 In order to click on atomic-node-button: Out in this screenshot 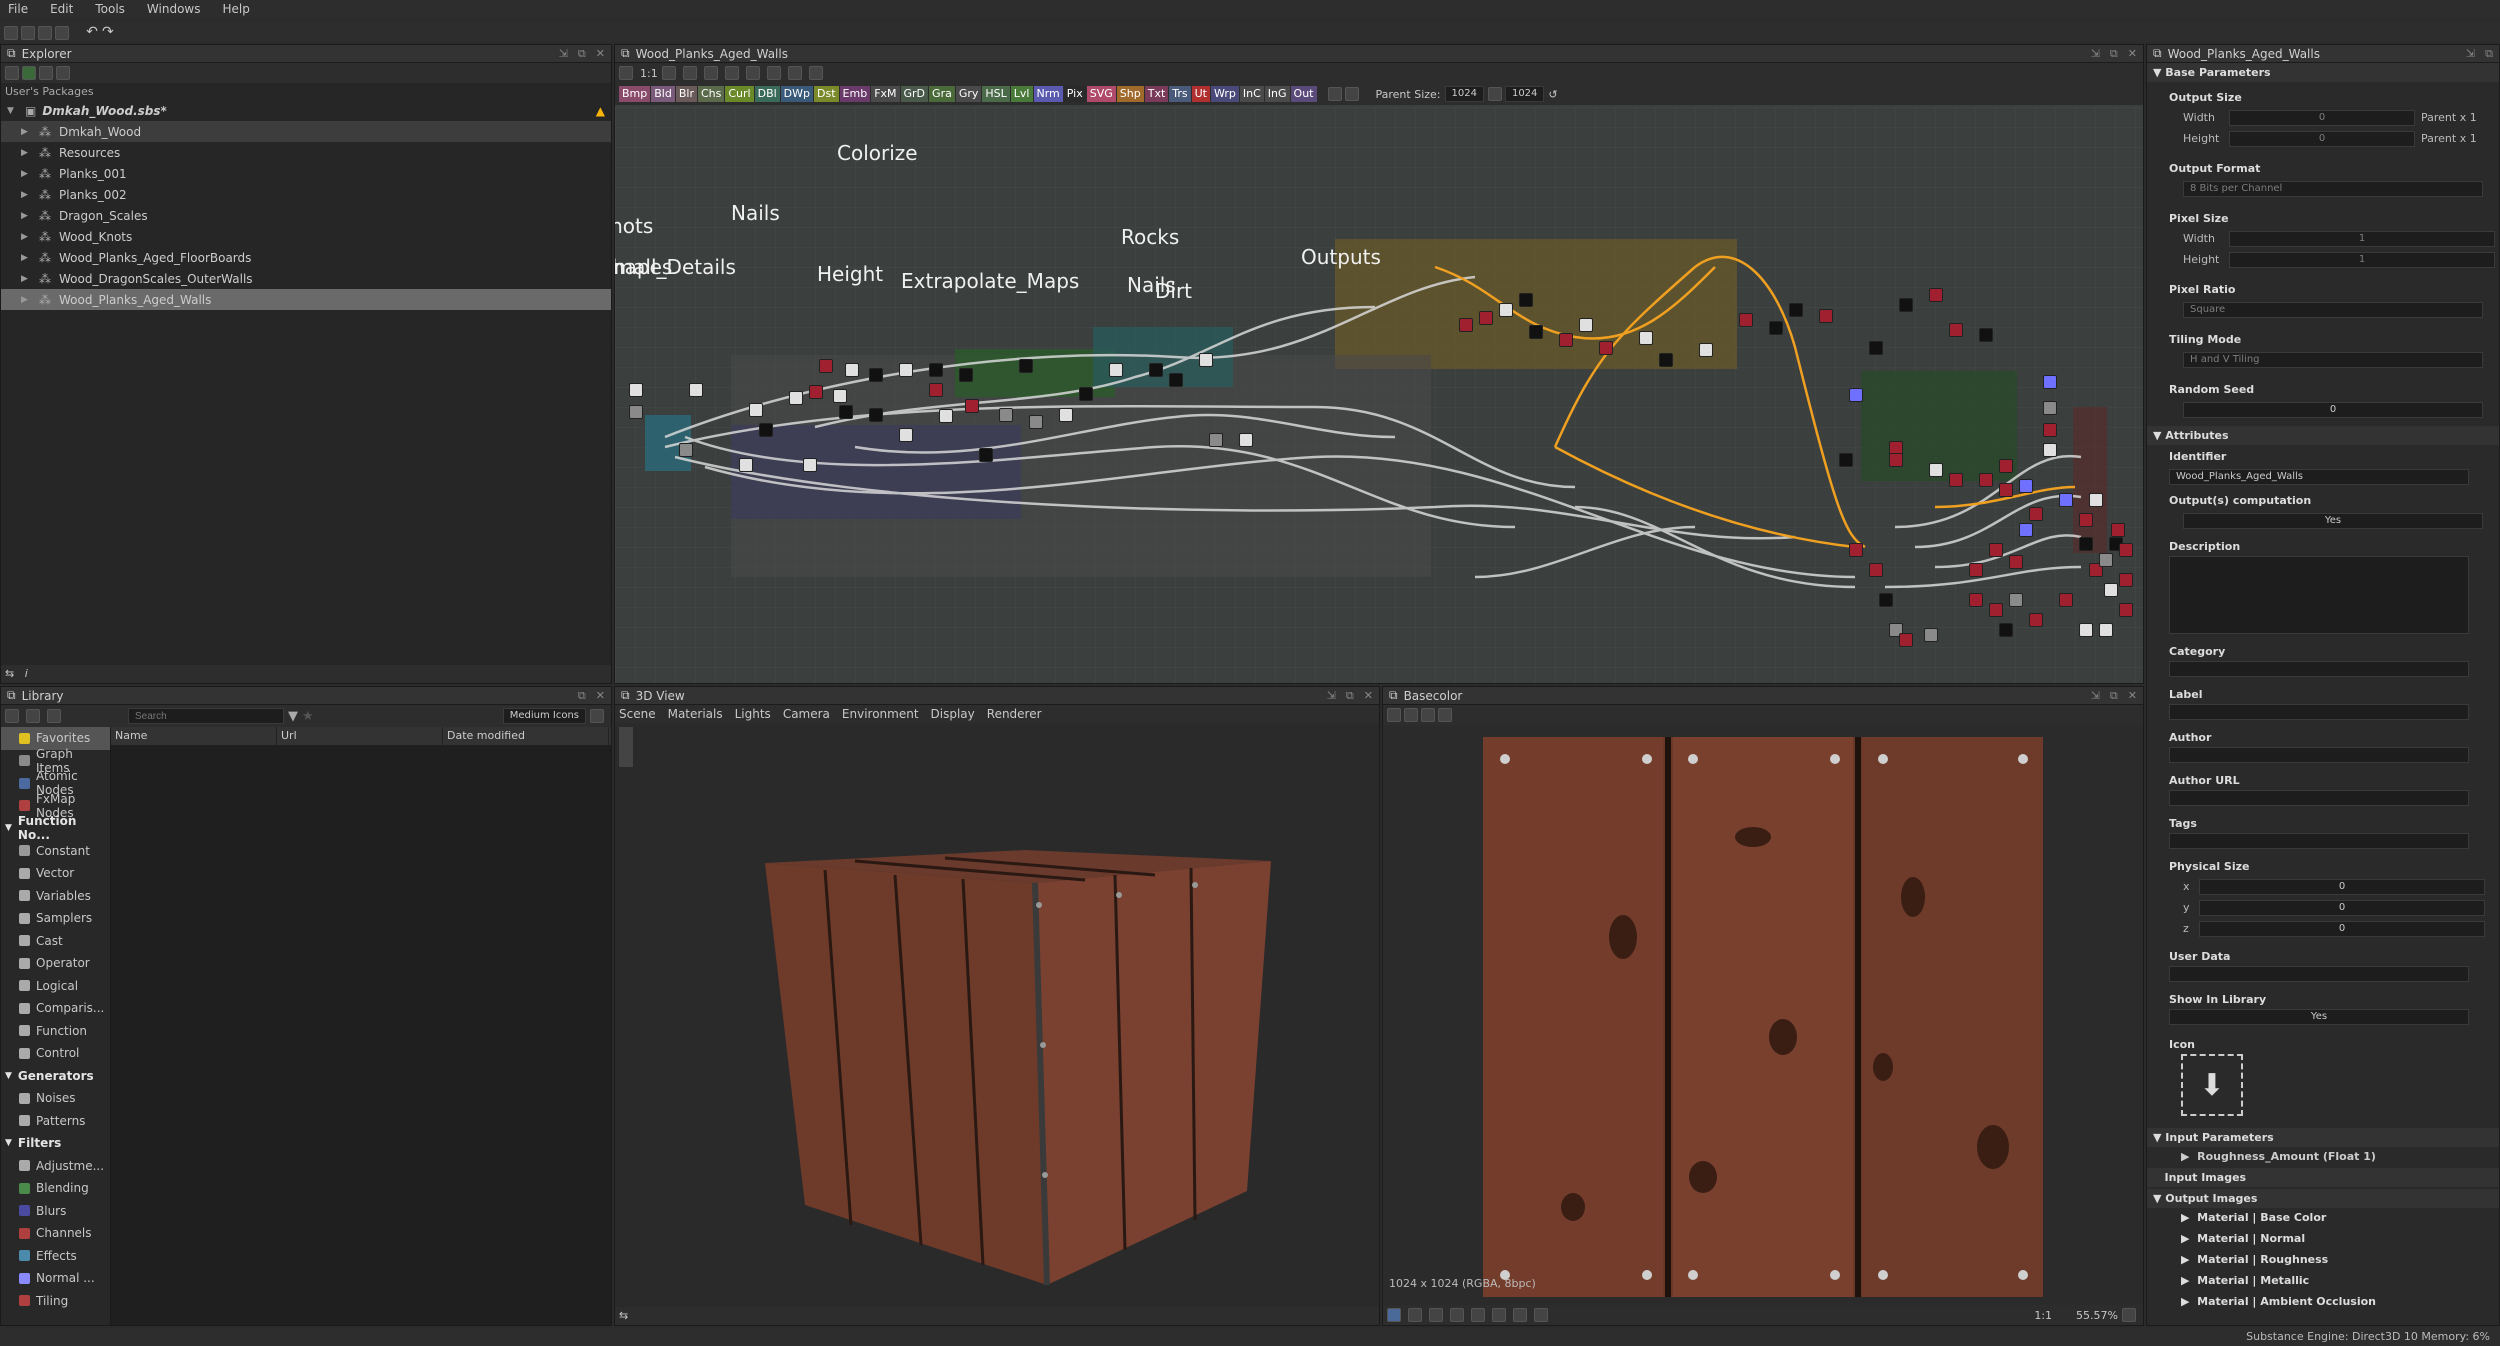, I will do `click(1303, 94)`.